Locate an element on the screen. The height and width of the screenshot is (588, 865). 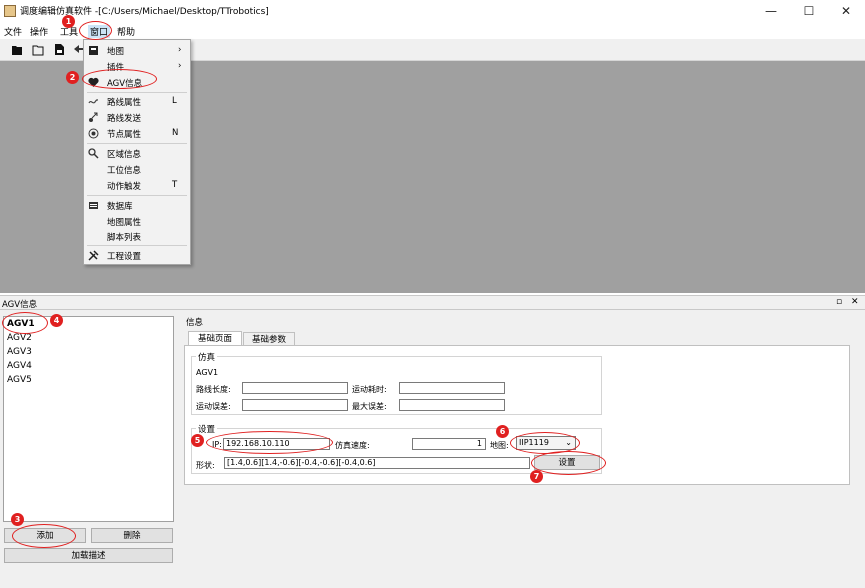
database-icon is located at coordinates (93, 205).